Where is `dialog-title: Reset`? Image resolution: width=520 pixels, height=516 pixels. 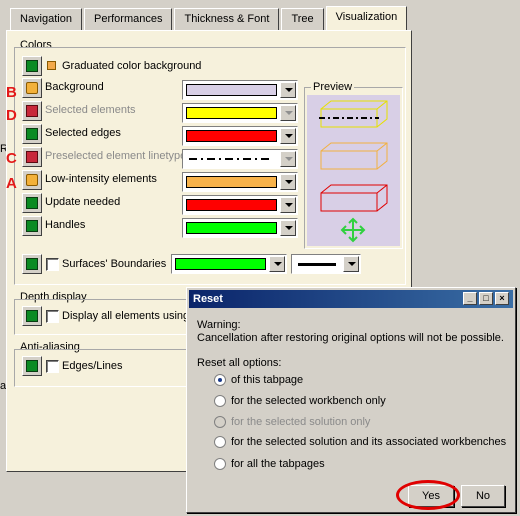 dialog-title: Reset is located at coordinates (208, 299).